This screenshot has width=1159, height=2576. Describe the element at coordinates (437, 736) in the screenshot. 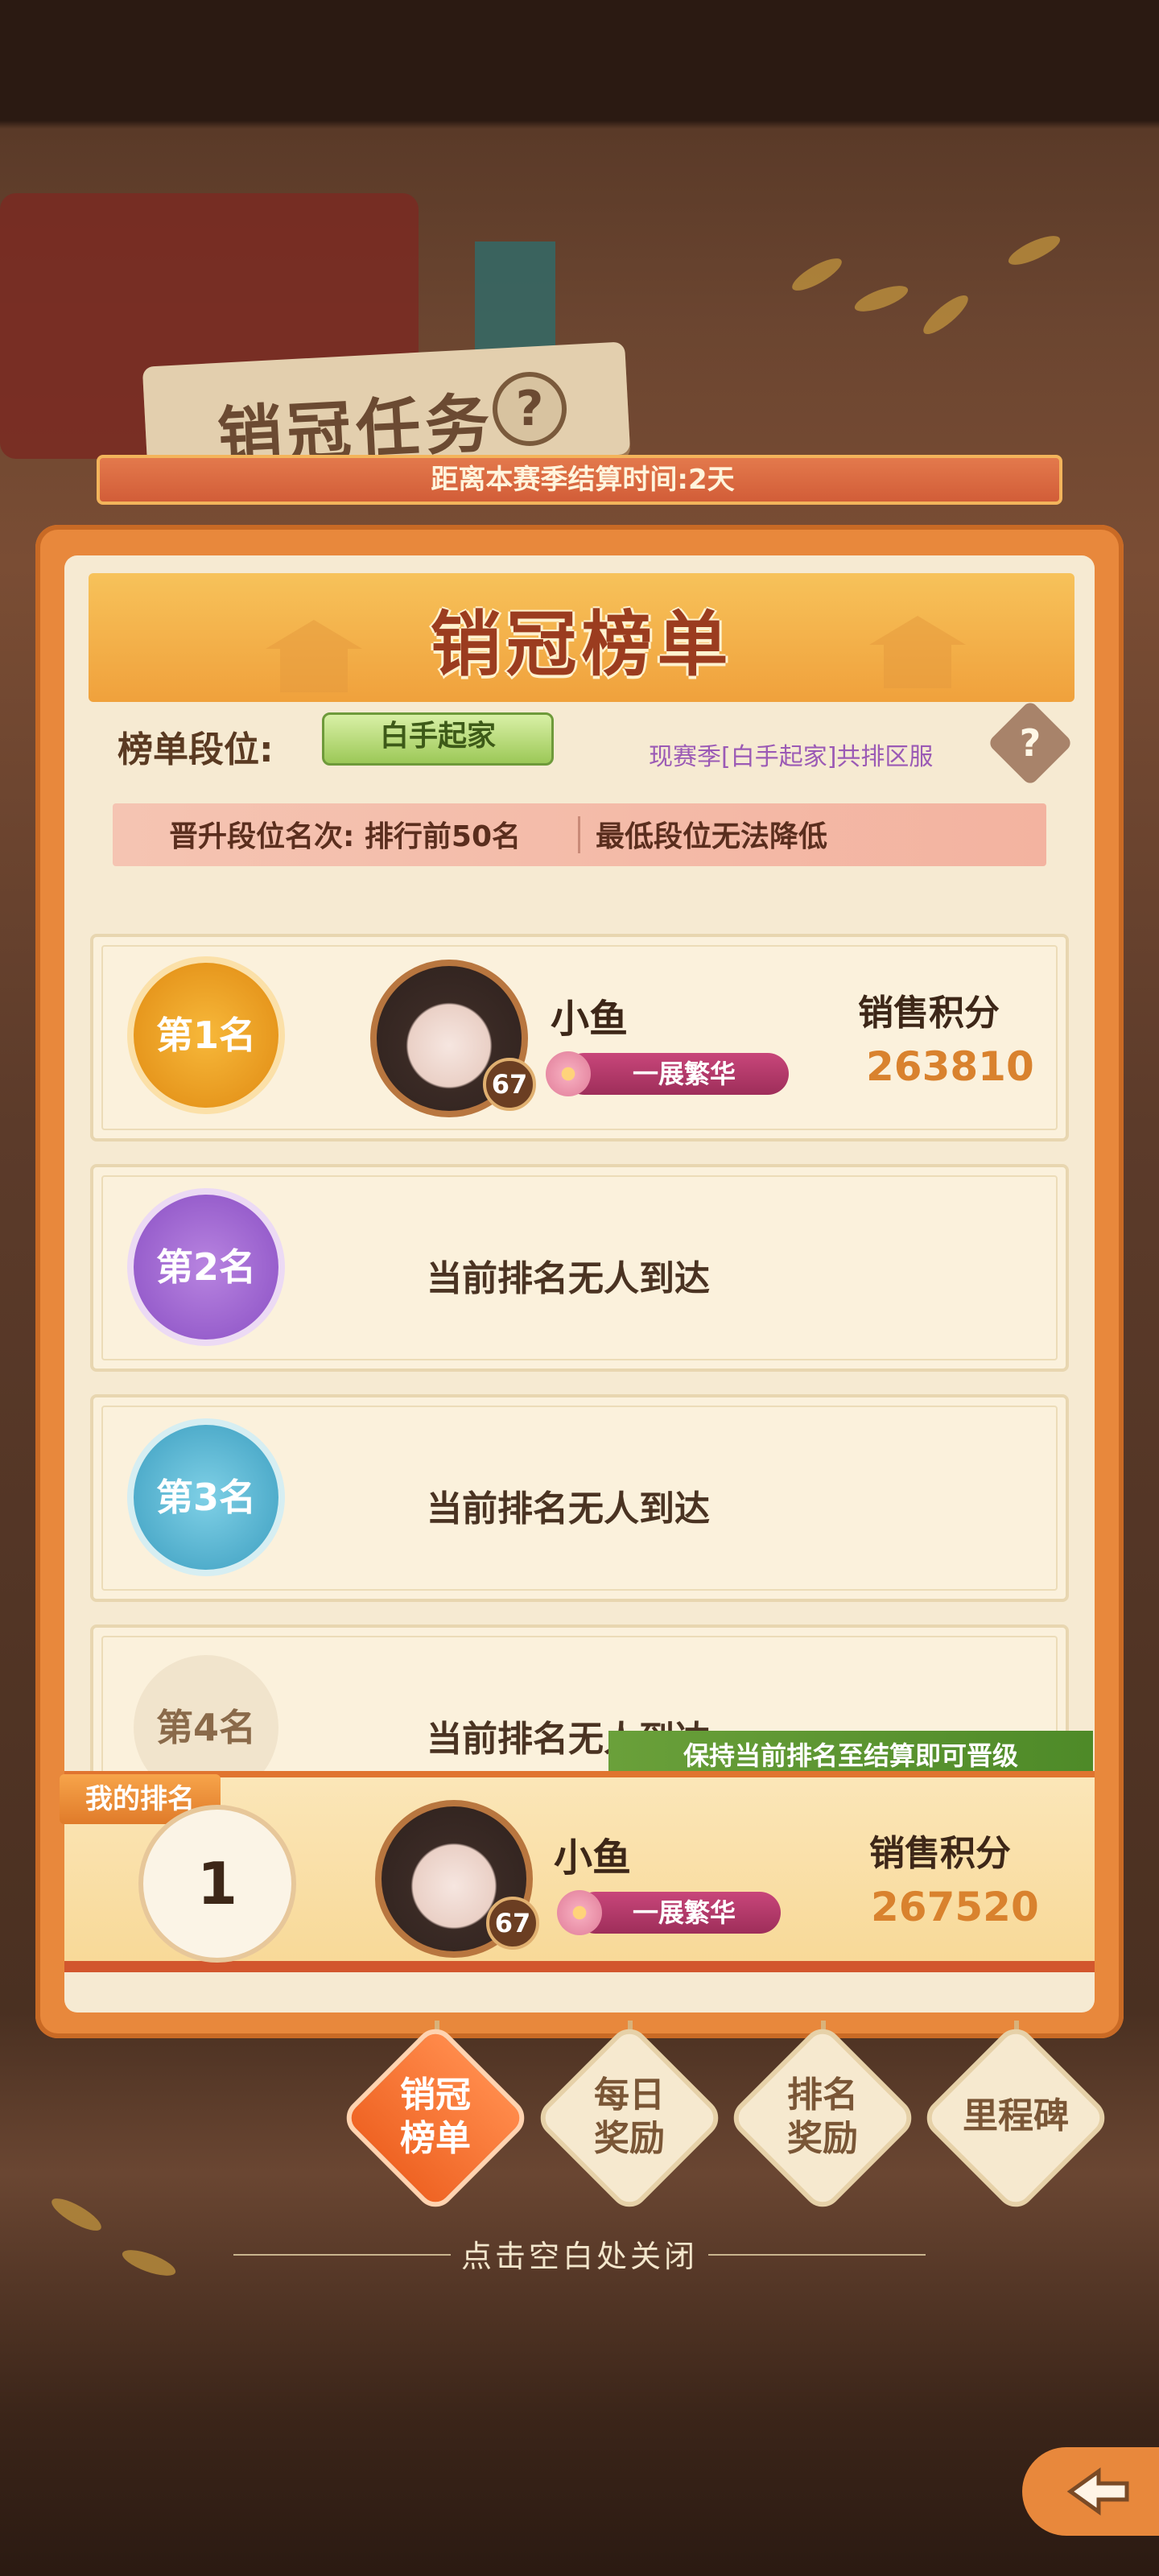

I see `tier-badge-text: 白手起家` at that location.